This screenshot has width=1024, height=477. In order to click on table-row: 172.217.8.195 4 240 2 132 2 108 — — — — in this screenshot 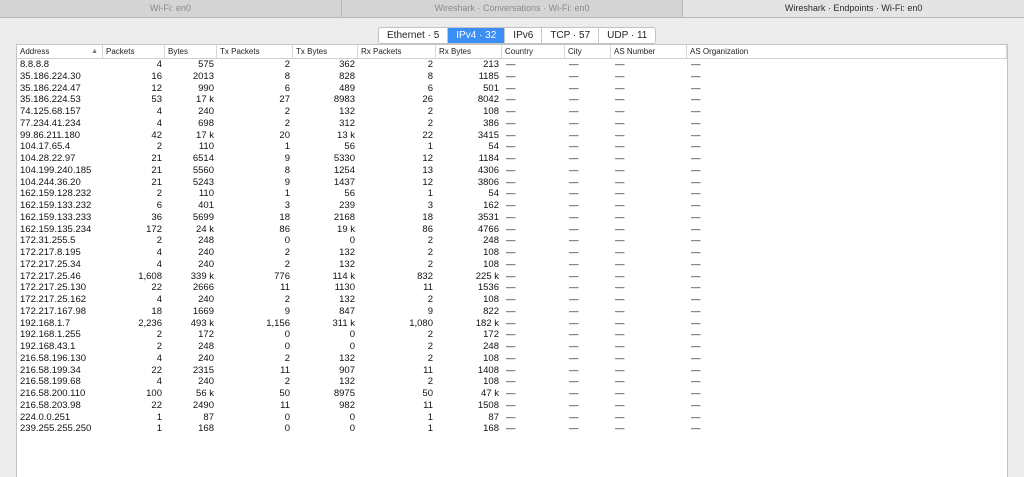, I will do `click(512, 253)`.